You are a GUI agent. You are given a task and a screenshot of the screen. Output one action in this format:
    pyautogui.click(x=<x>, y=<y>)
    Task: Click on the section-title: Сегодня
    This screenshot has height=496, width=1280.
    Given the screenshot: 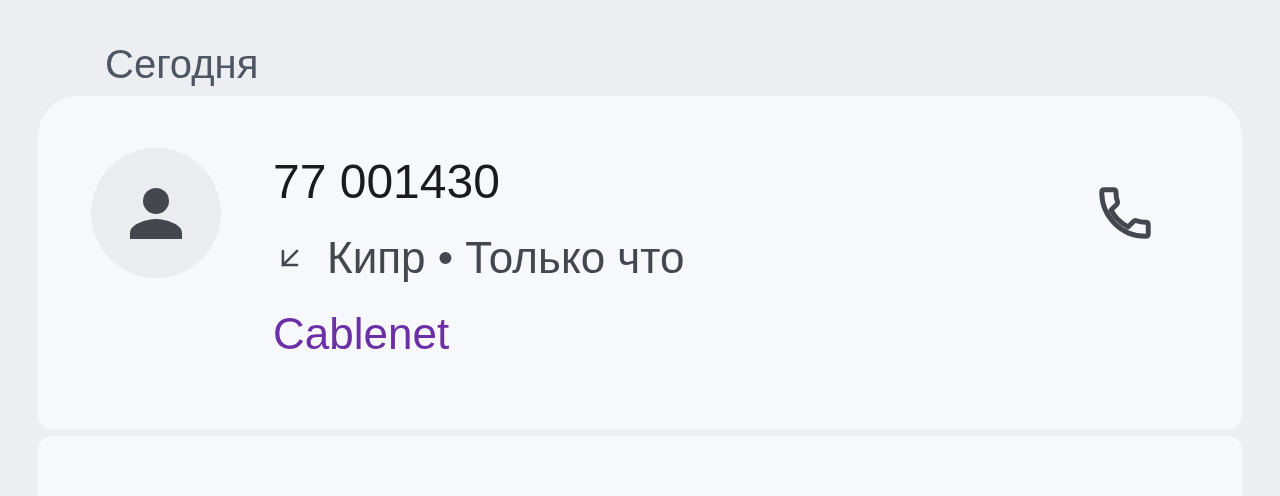 What is the action you would take?
    pyautogui.click(x=182, y=64)
    